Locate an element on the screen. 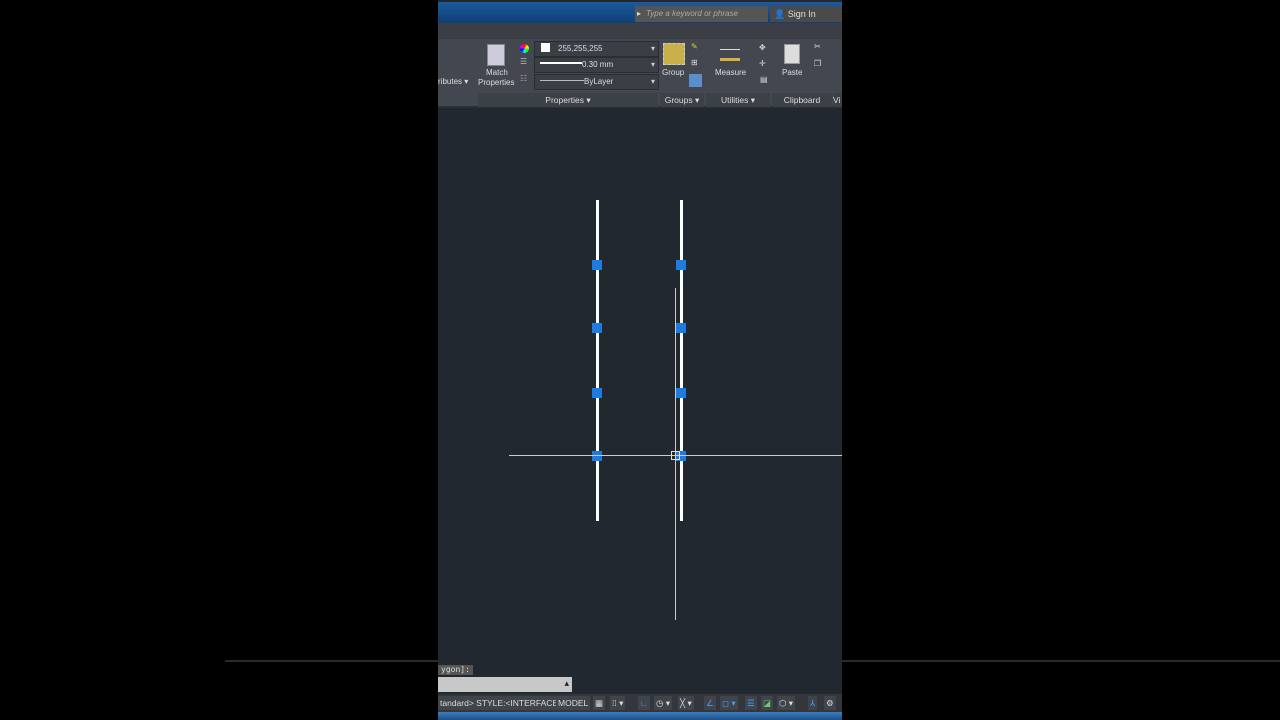 The width and height of the screenshot is (1280, 720). group-edit-icon: ✎ is located at coordinates (694, 46).